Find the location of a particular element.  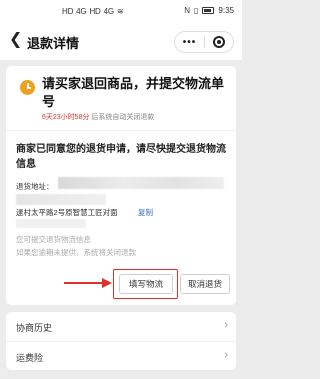

clock-time: 9:35 is located at coordinates (226, 10).